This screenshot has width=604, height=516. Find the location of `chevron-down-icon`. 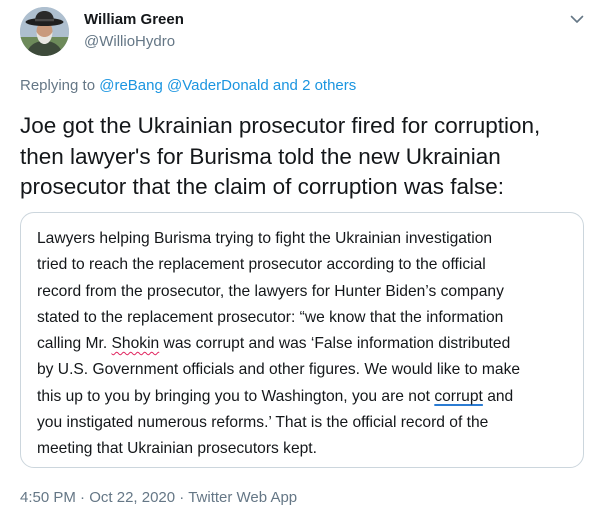

chevron-down-icon is located at coordinates (577, 19).